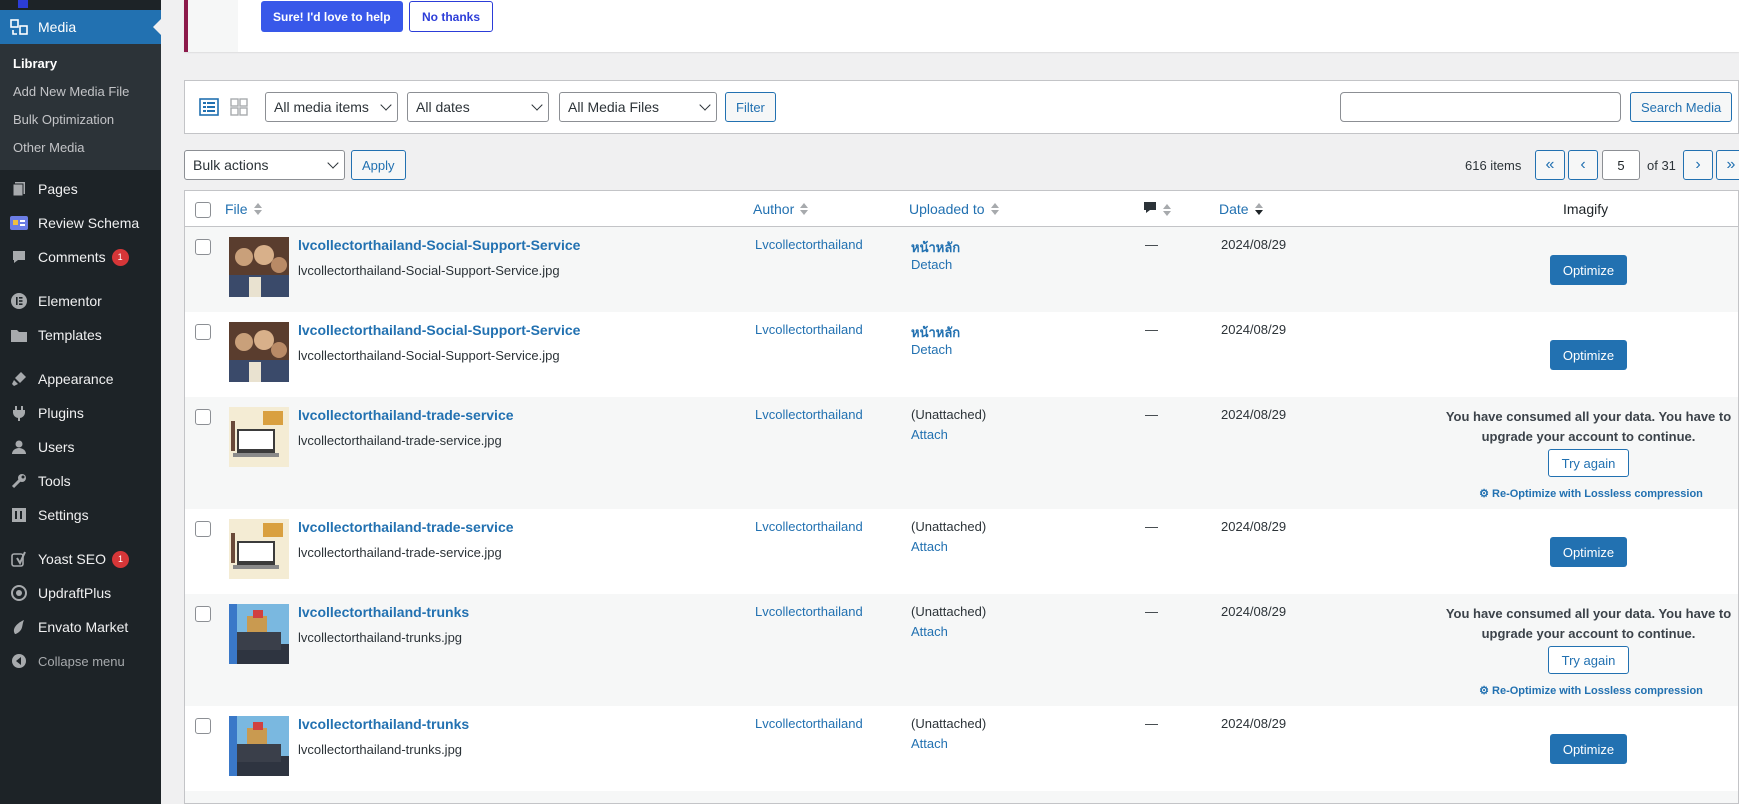  I want to click on bulk-actions-select: Bulk actions, so click(264, 165).